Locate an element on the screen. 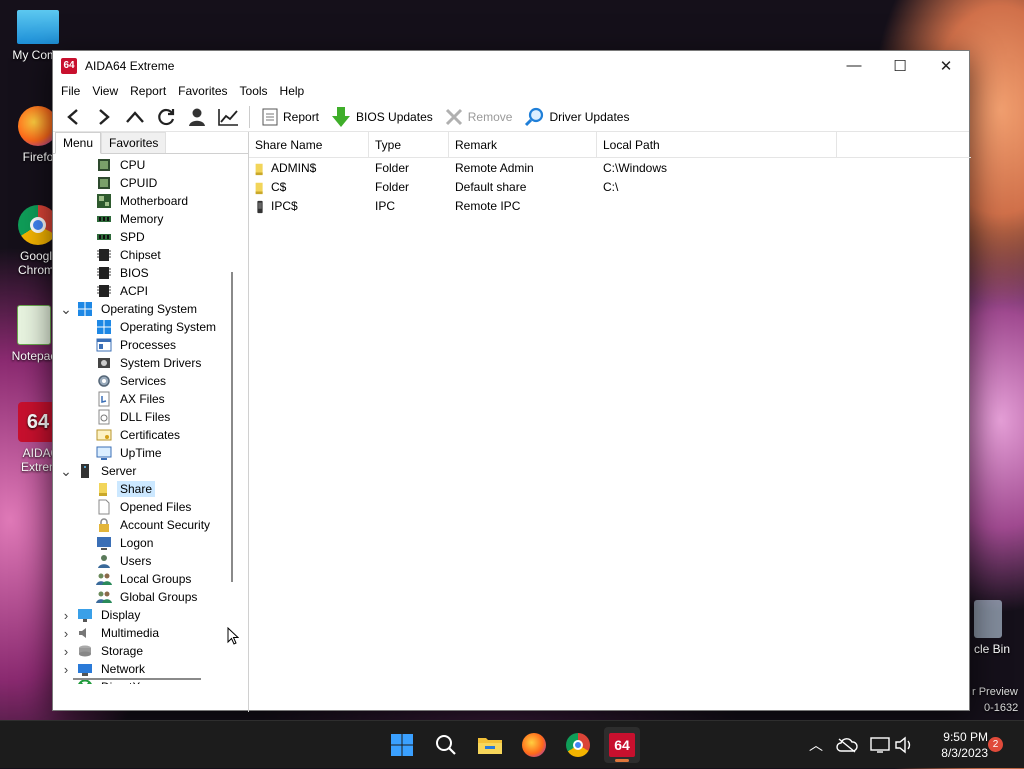 This screenshot has width=1024, height=769. firefox-taskbar-button is located at coordinates (534, 745).